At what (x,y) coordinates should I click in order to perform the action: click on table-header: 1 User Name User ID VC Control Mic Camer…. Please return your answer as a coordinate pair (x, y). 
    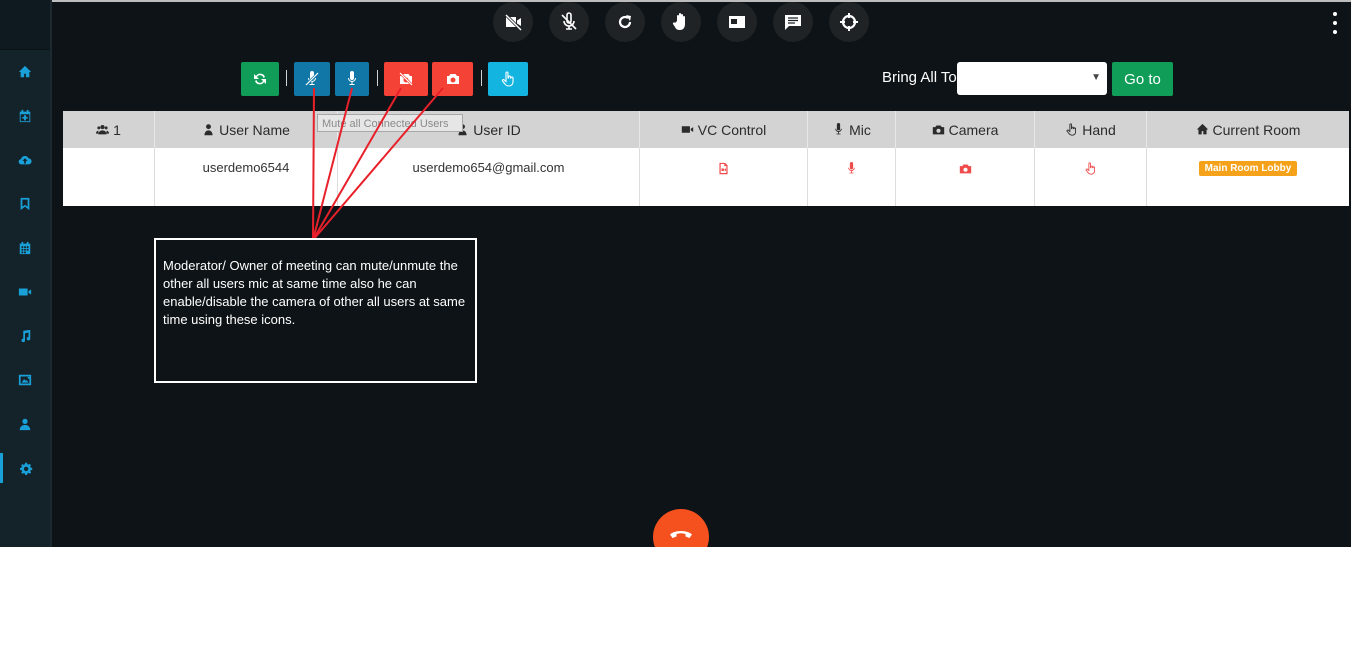
    Looking at the image, I should click on (706, 129).